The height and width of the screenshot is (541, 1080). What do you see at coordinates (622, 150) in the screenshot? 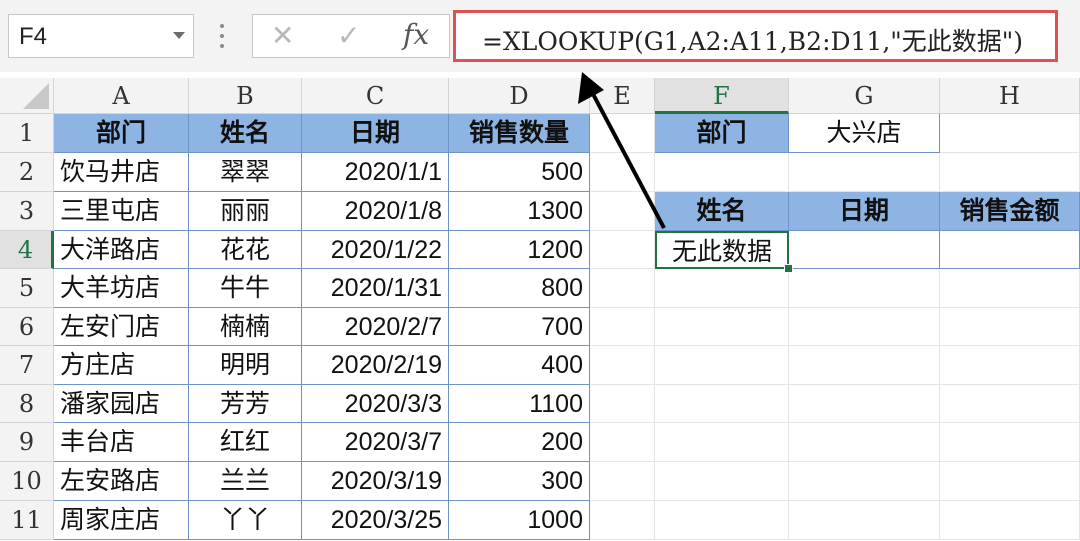
I see `annotation-arrow` at bounding box center [622, 150].